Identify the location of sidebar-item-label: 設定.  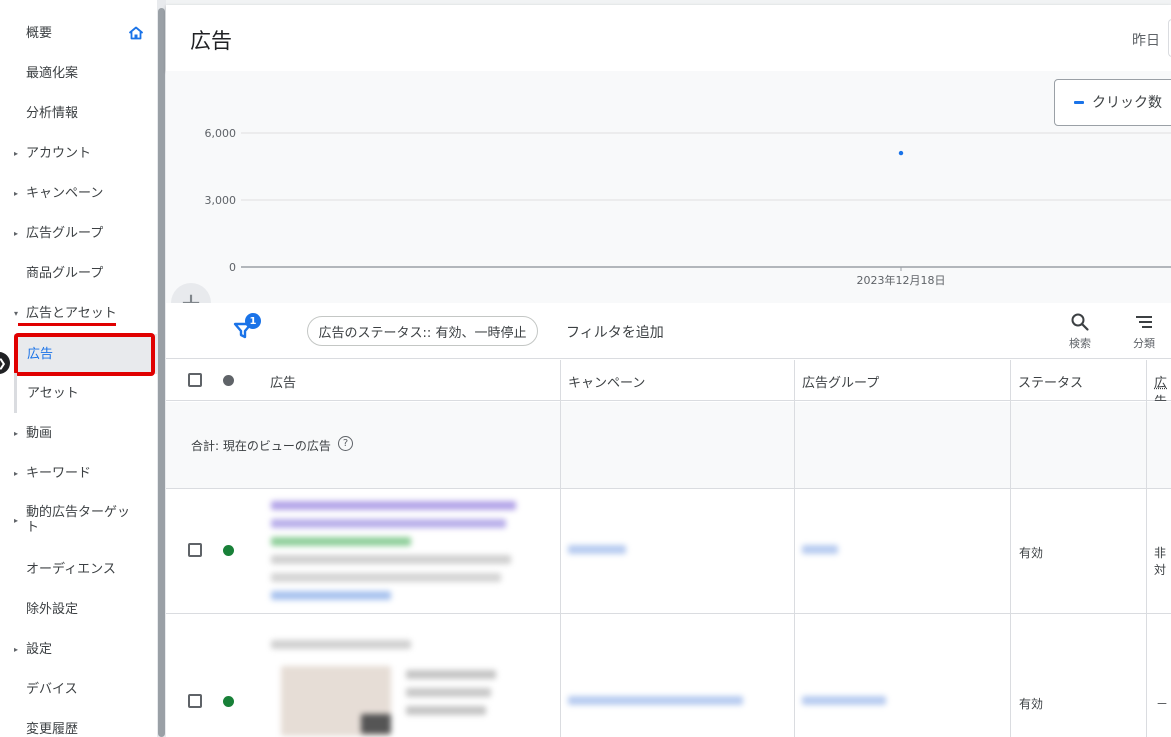
(39, 649).